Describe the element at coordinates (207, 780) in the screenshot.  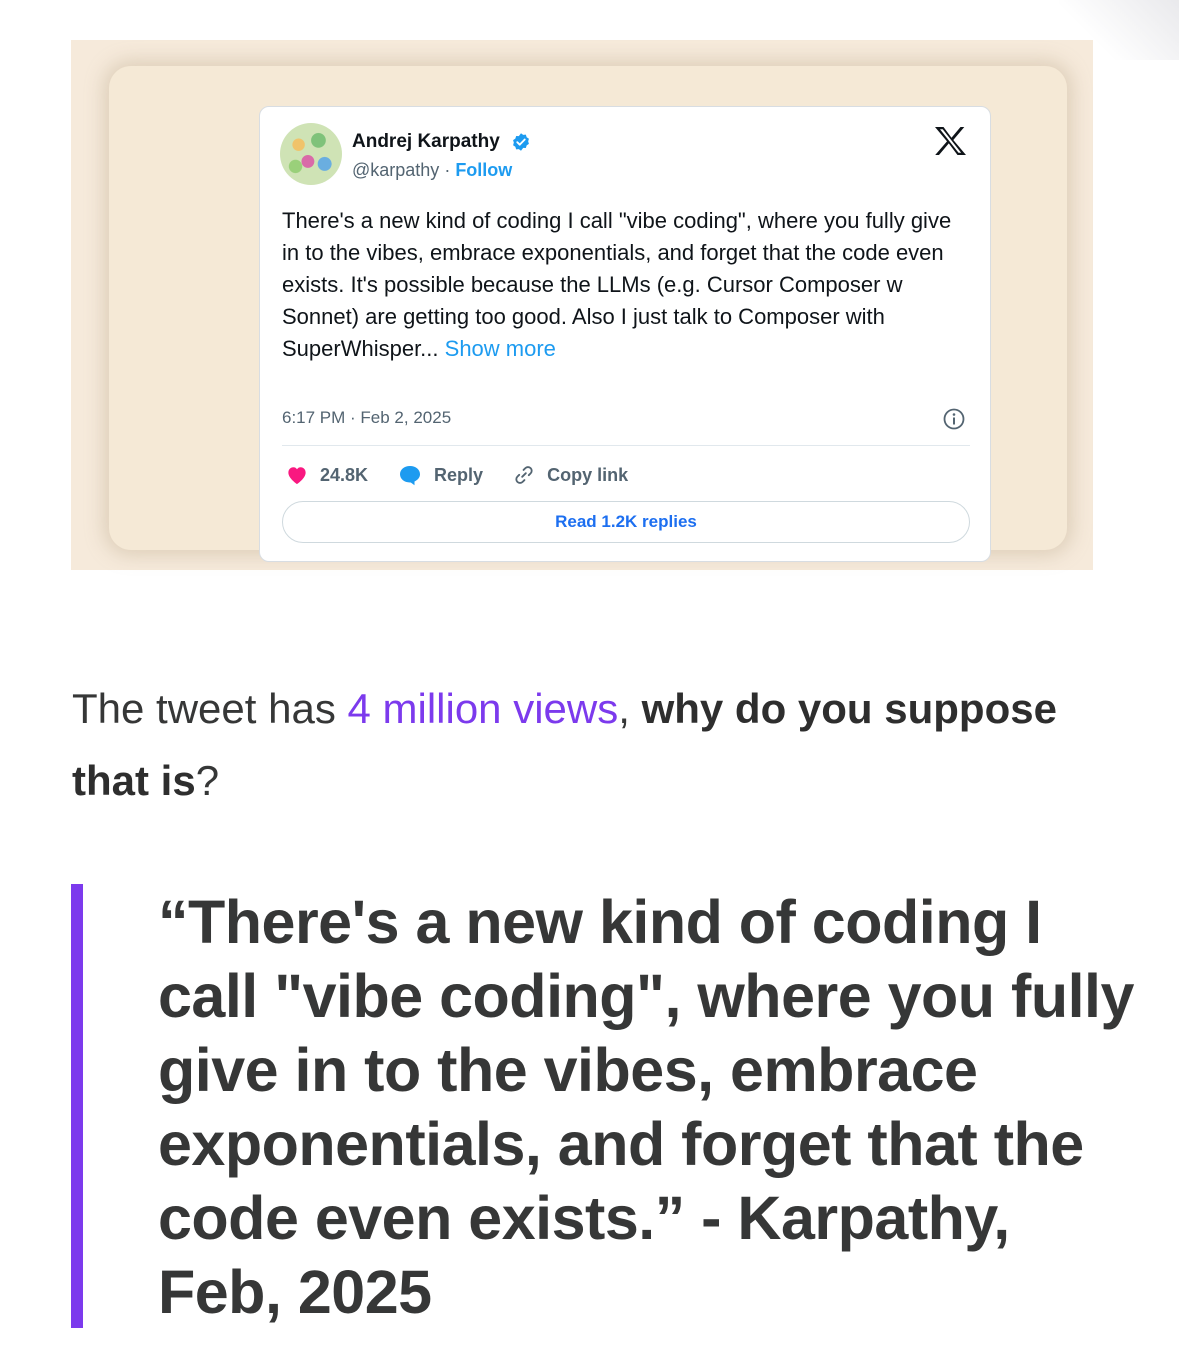
I see `question-mark: ?` at that location.